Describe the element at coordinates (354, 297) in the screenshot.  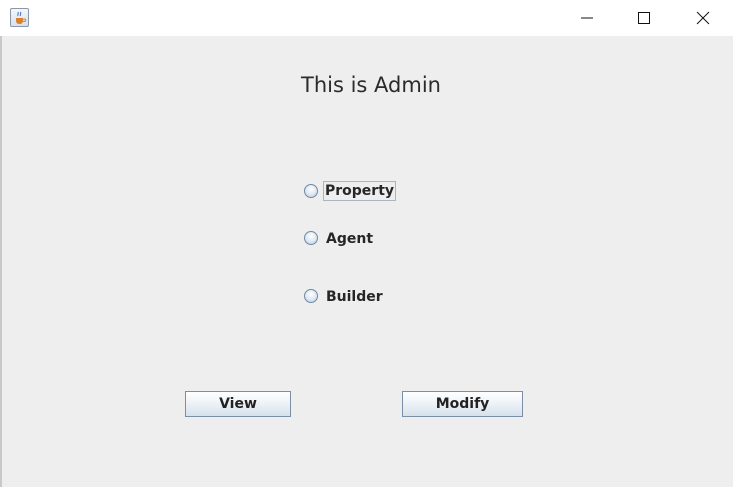
I see `builder-radio-label: Builder` at that location.